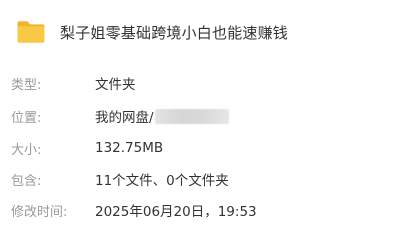 Image resolution: width=411 pixels, height=240 pixels. Describe the element at coordinates (176, 212) in the screenshot. I see `modified-value: 2025年06月20日，19:53` at that location.